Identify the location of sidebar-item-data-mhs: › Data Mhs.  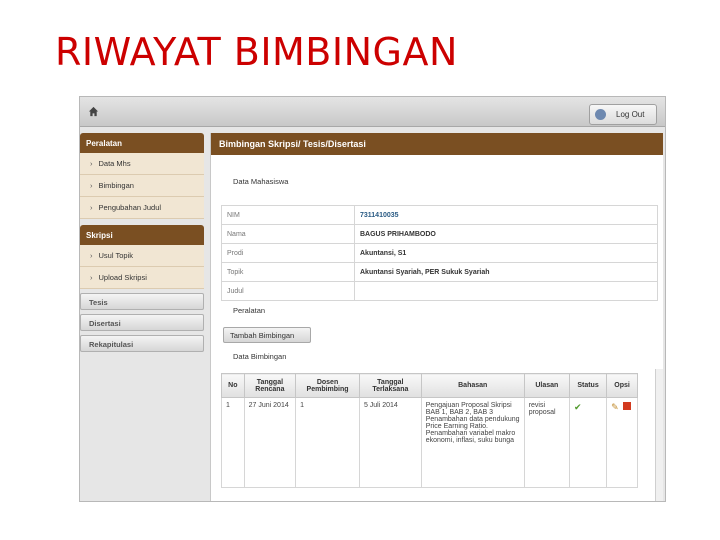
(142, 164).